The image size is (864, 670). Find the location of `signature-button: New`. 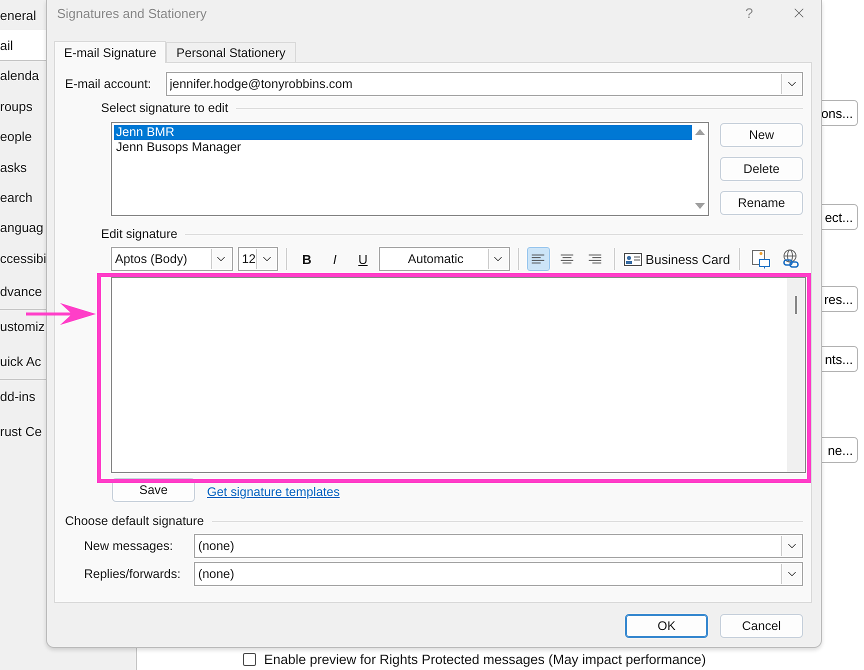

signature-button: New is located at coordinates (761, 135).